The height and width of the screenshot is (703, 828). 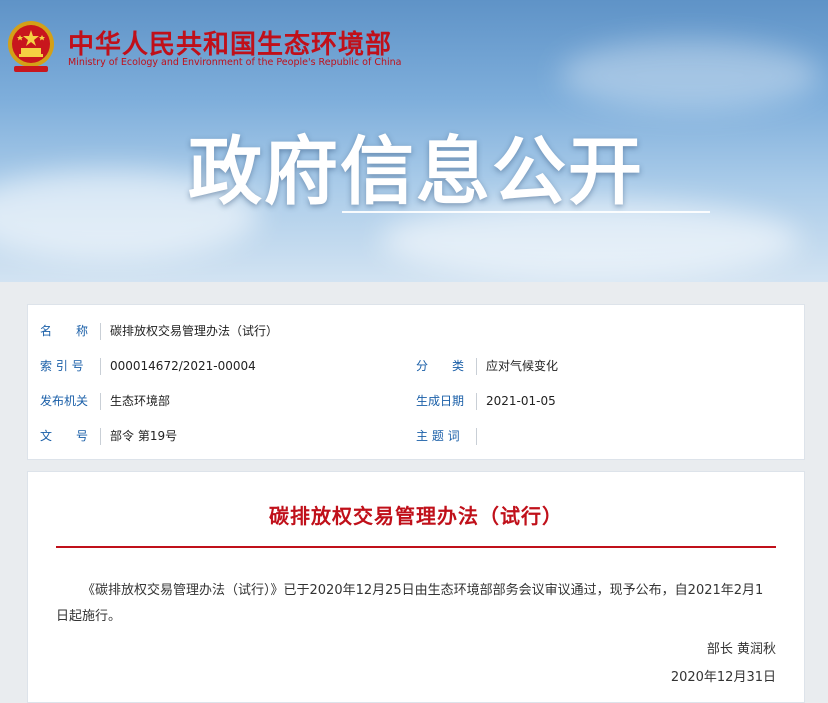 I want to click on signer: 部长 黄润秋, so click(x=741, y=649).